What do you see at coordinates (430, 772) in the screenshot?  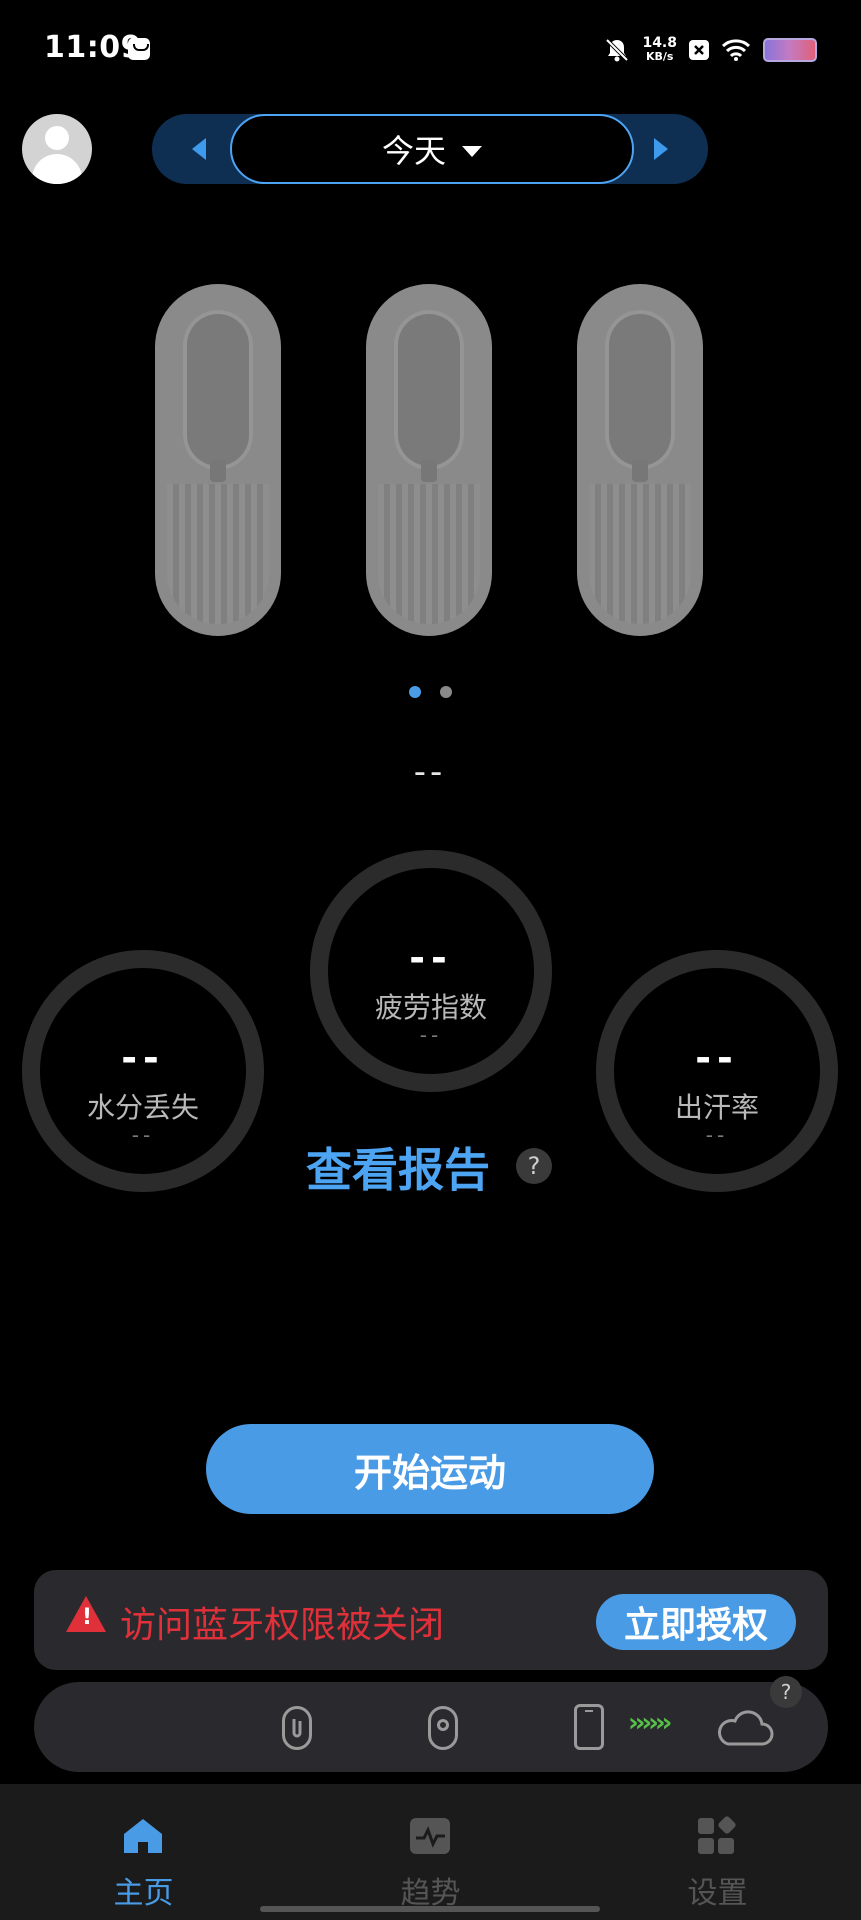 I see `summary-value: --` at bounding box center [430, 772].